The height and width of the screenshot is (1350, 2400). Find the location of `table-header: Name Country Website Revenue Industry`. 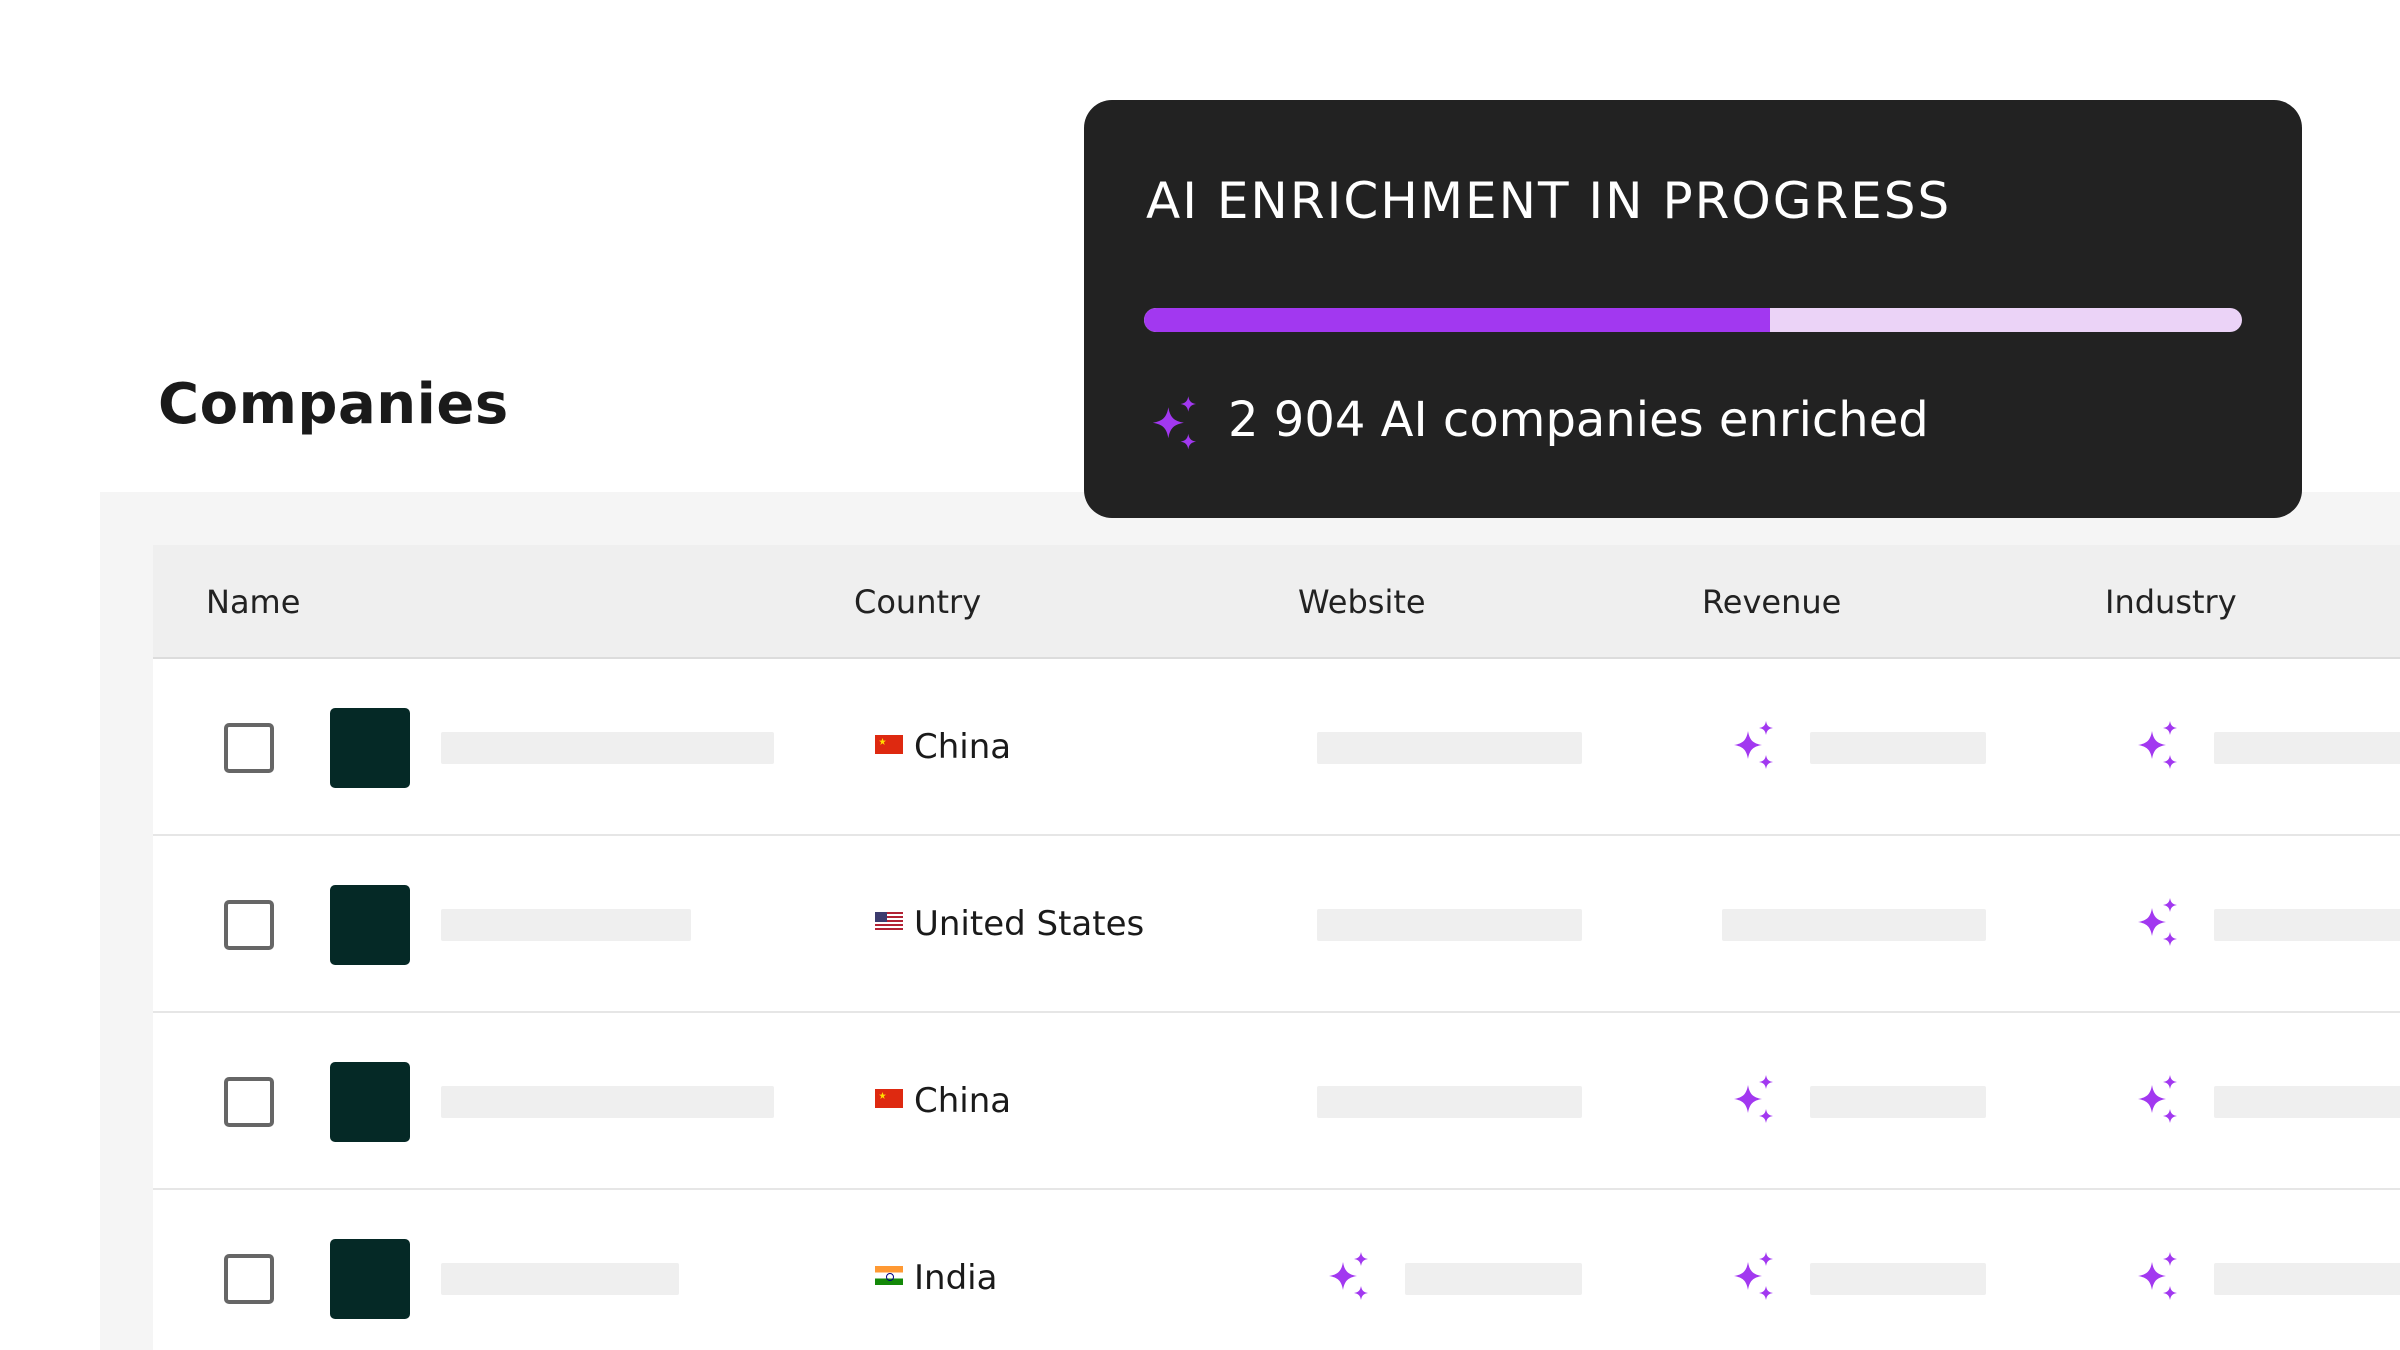

table-header: Name Country Website Revenue Industry is located at coordinates (1276, 602).